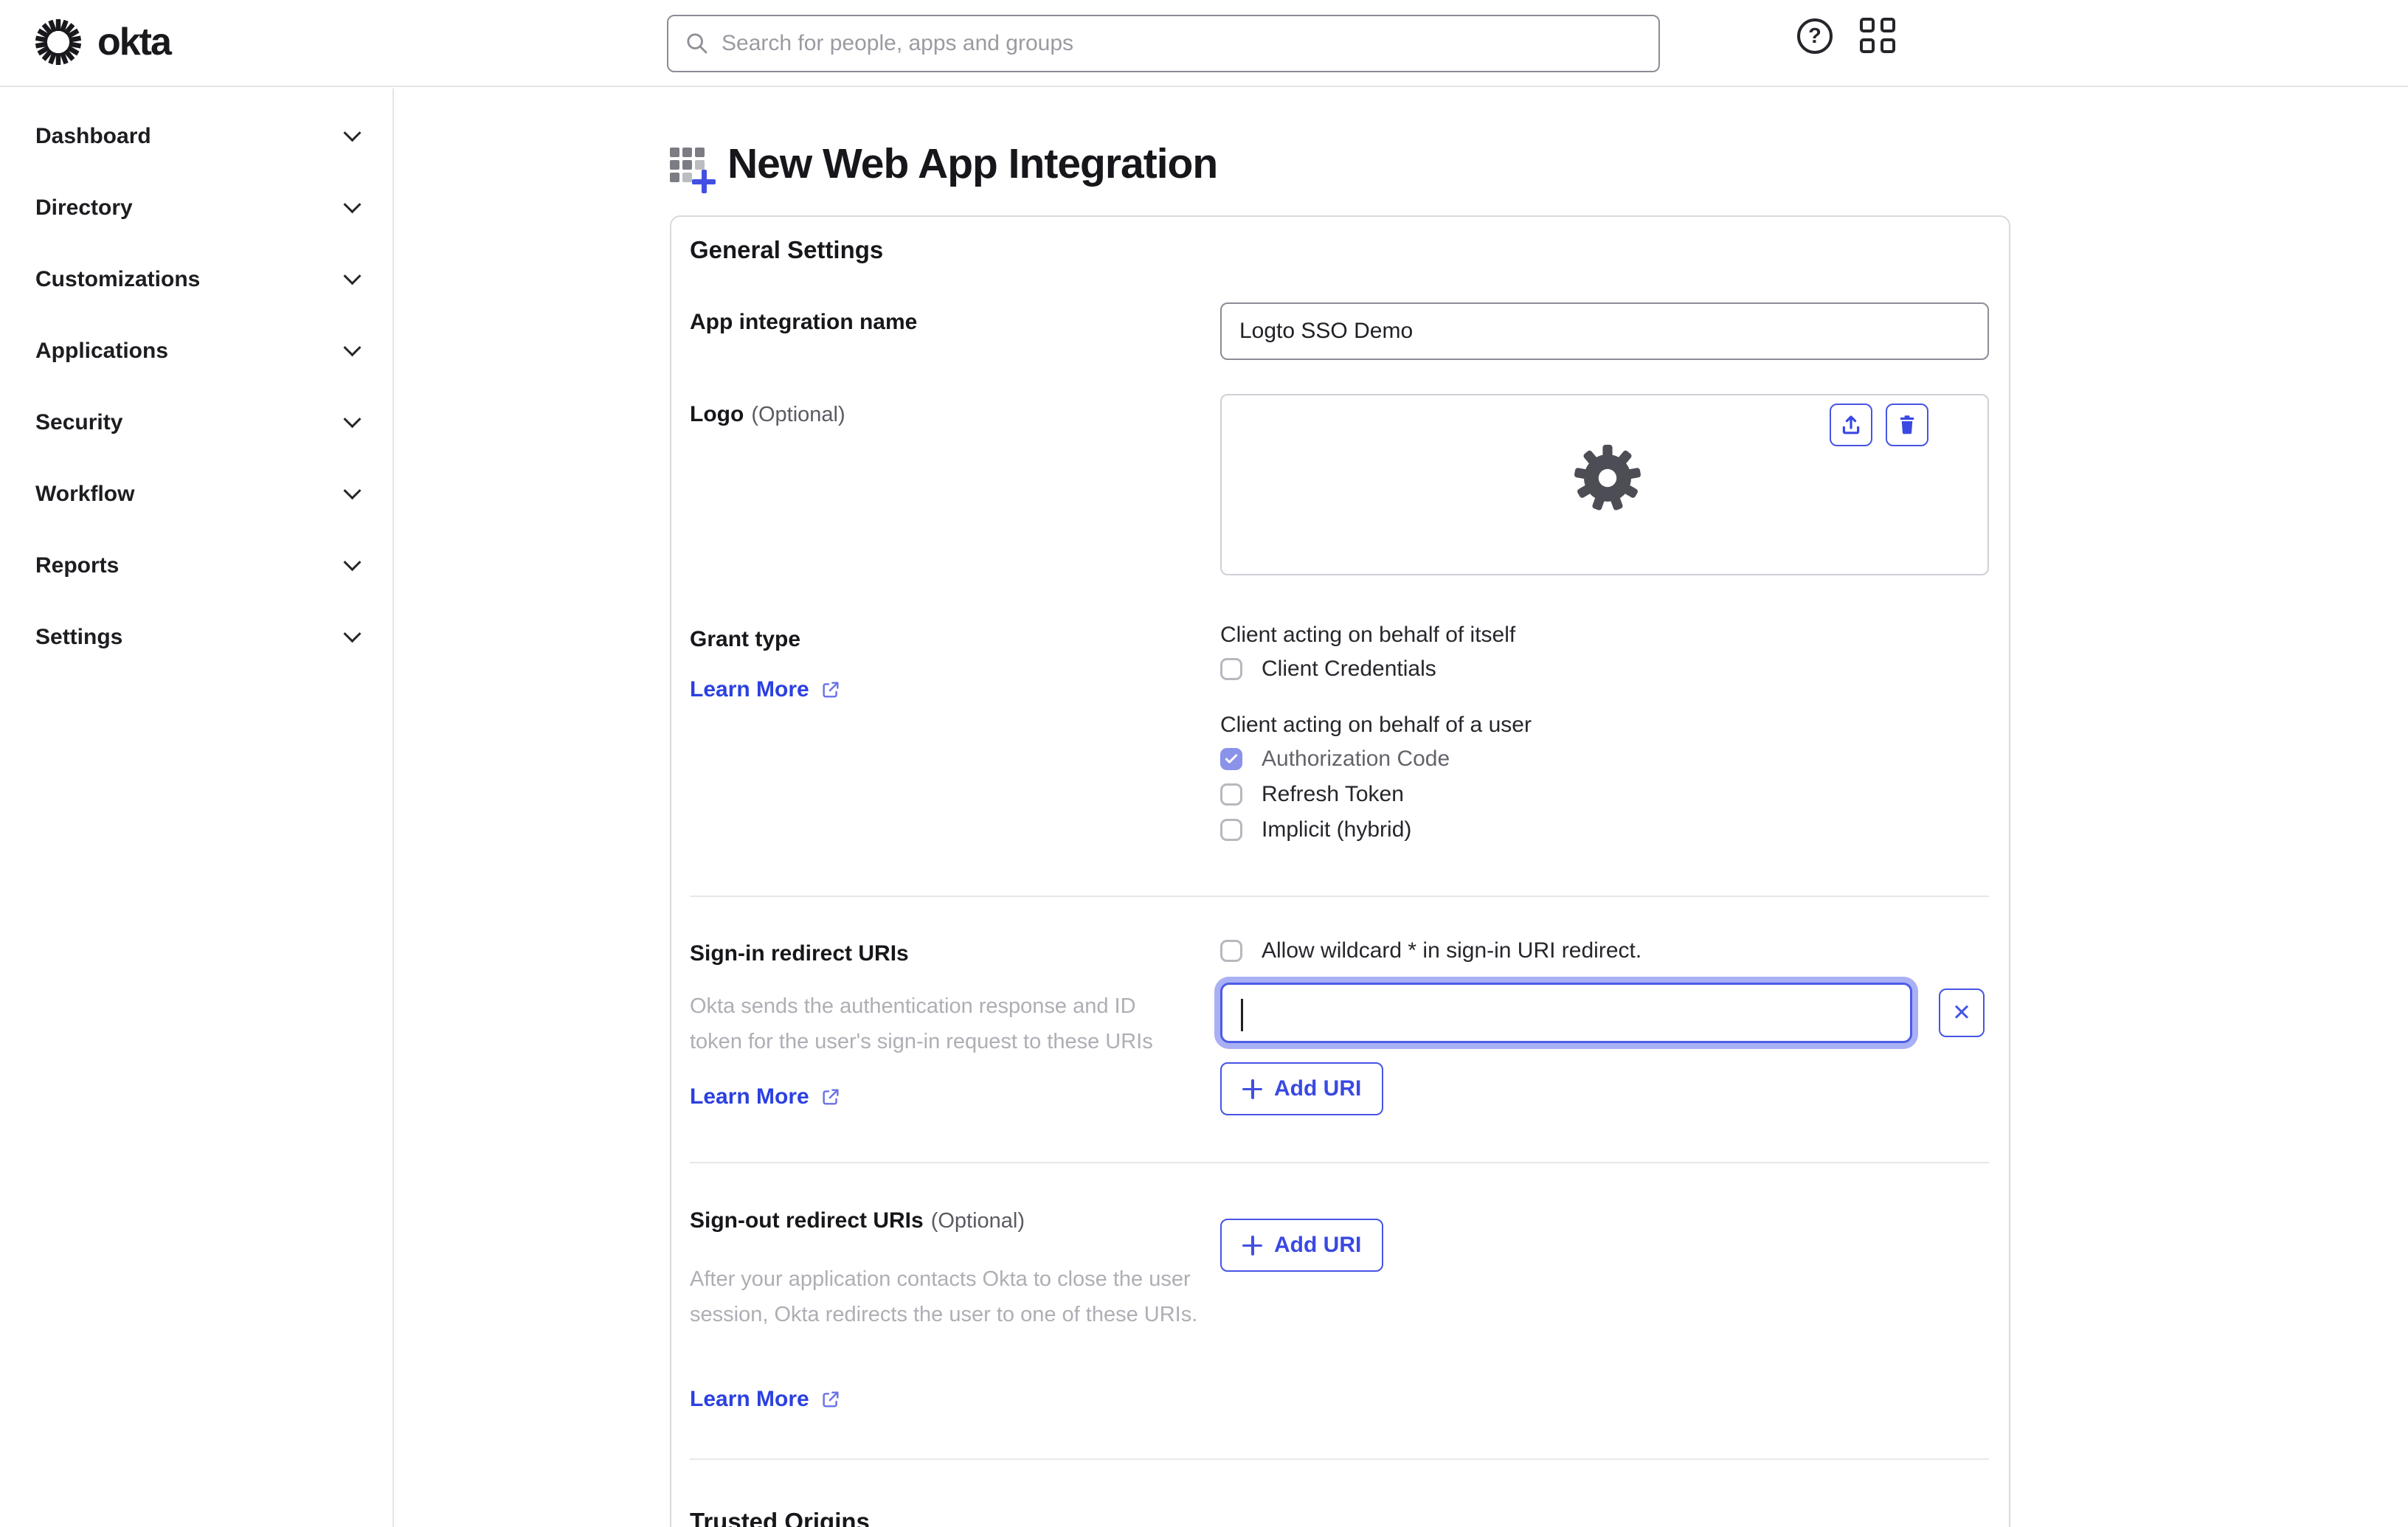 This screenshot has width=2408, height=1527. What do you see at coordinates (1815, 36) in the screenshot?
I see `help-icon: ?` at bounding box center [1815, 36].